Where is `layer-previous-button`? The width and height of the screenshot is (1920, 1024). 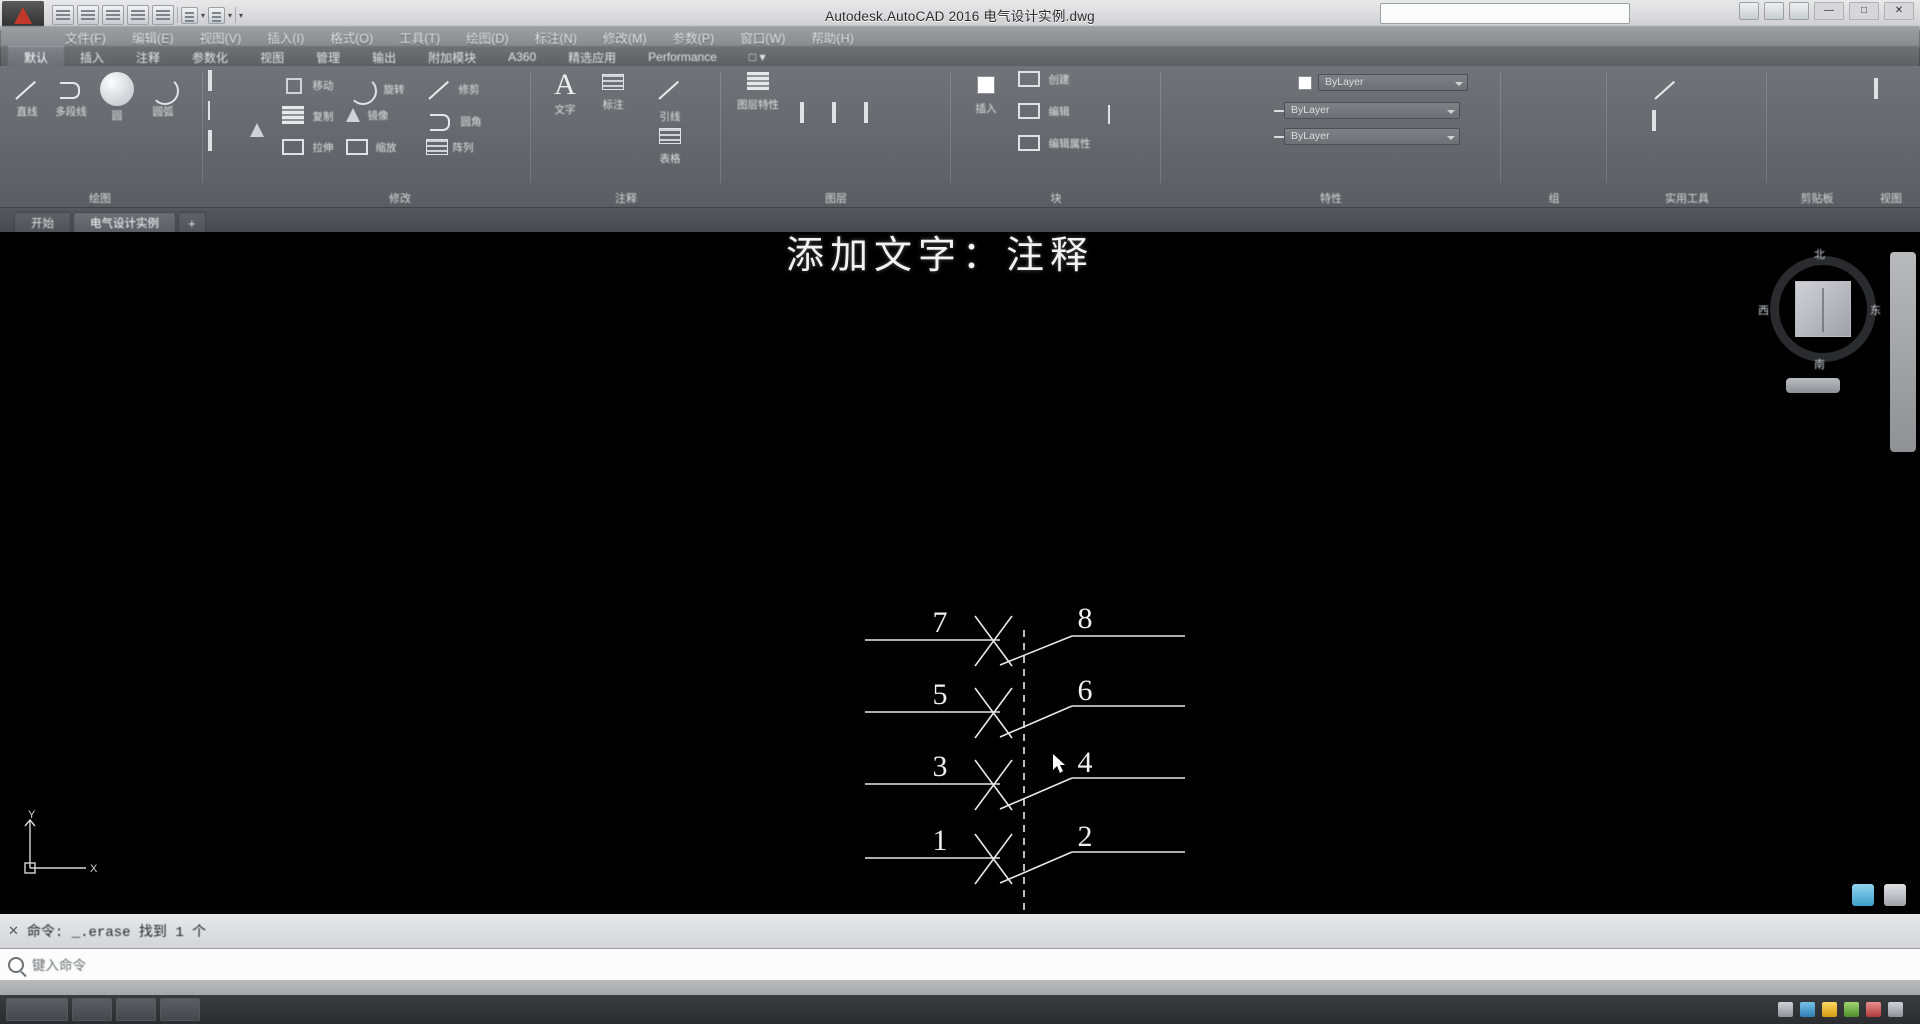 layer-previous-button is located at coordinates (877, 115).